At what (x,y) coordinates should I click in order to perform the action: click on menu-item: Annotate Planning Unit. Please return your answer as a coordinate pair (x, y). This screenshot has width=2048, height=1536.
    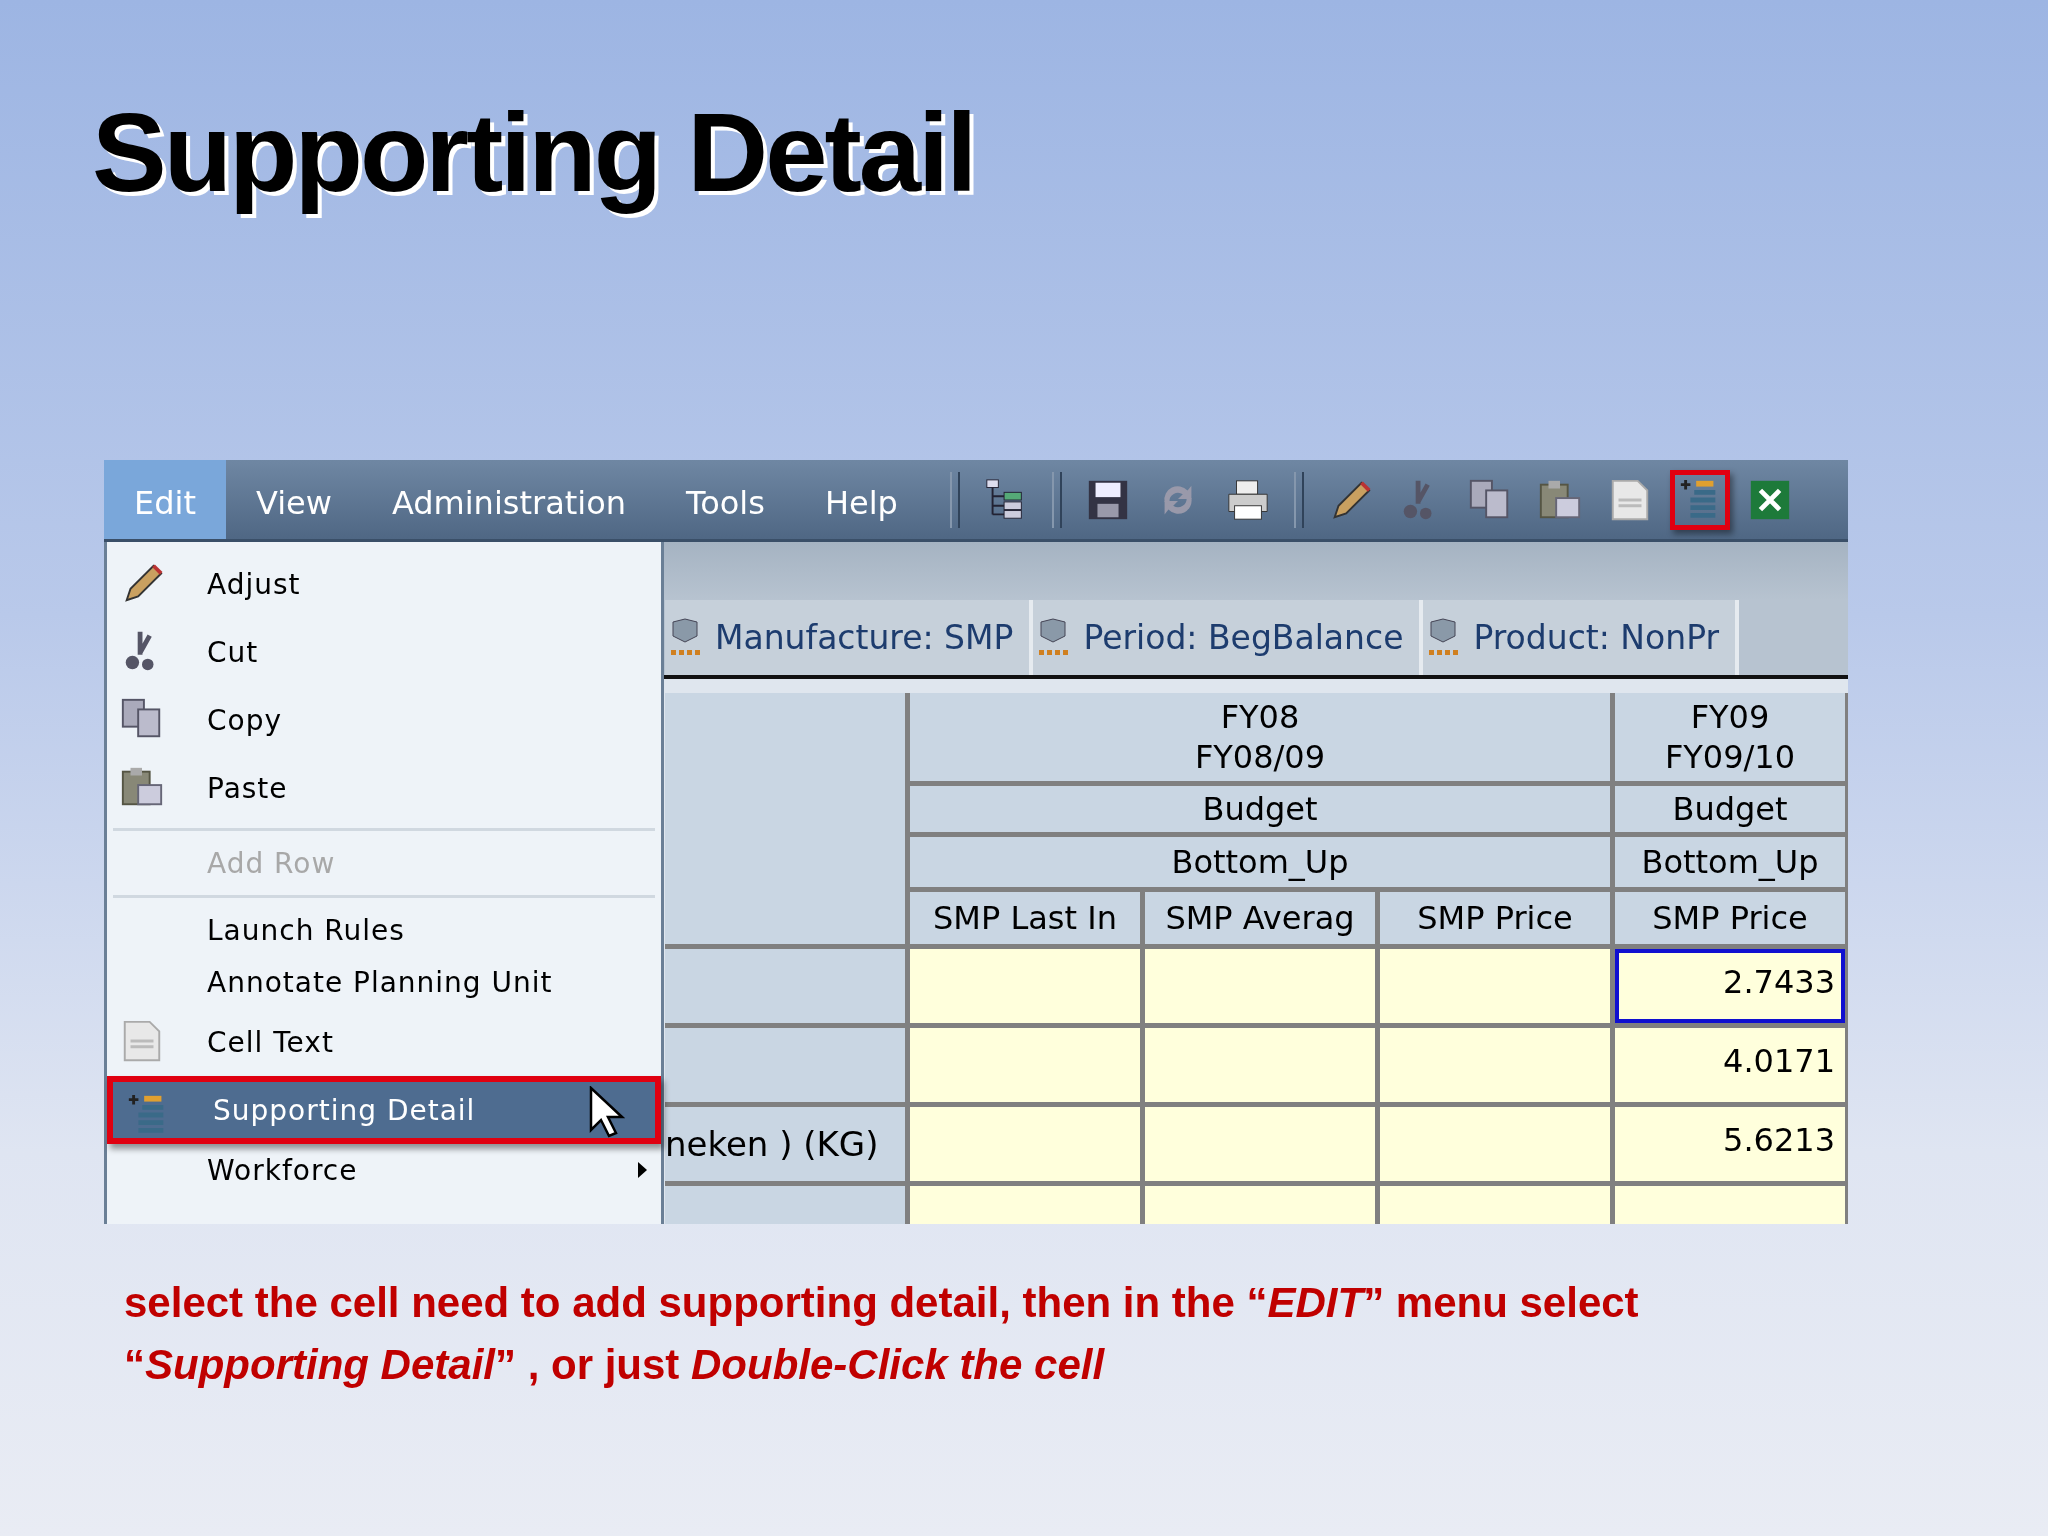
    Looking at the image, I should click on (384, 982).